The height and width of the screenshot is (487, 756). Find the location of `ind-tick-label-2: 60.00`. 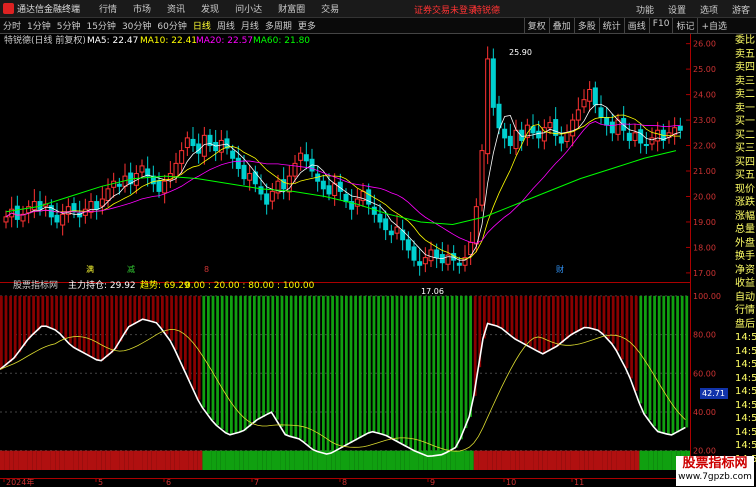

ind-tick-label-2: 60.00 is located at coordinates (704, 373).